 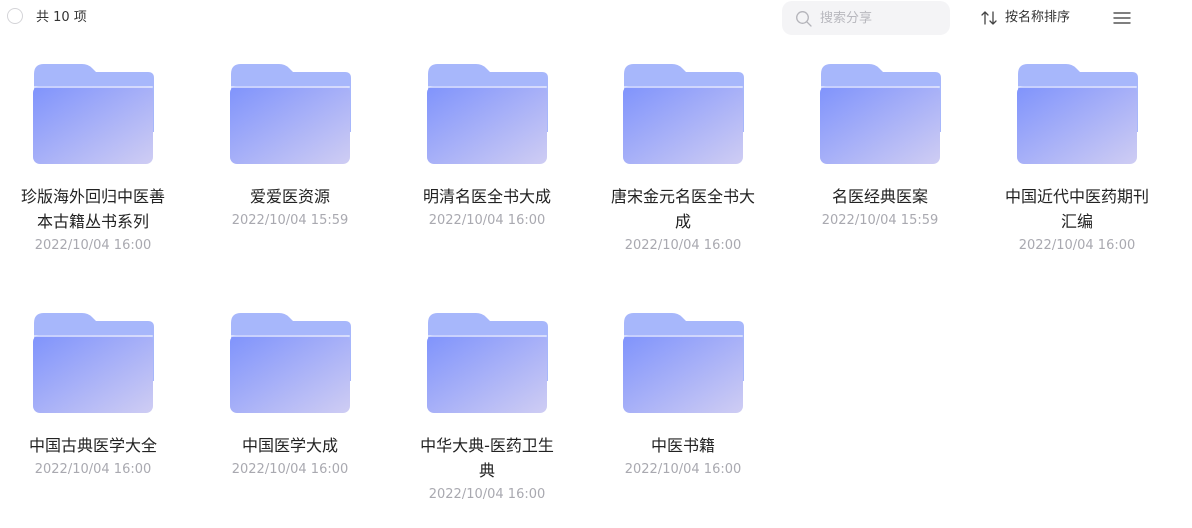 What do you see at coordinates (1038, 17) in the screenshot?
I see `sort-label: 按名称排序` at bounding box center [1038, 17].